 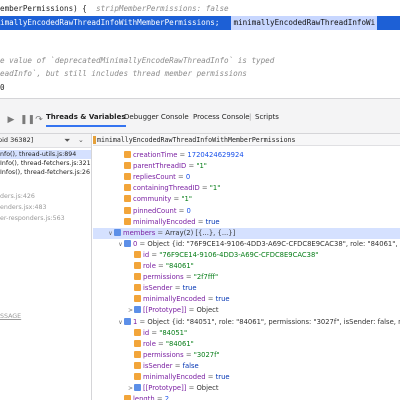 I want to click on variable-name: length, so click(x=144, y=397).